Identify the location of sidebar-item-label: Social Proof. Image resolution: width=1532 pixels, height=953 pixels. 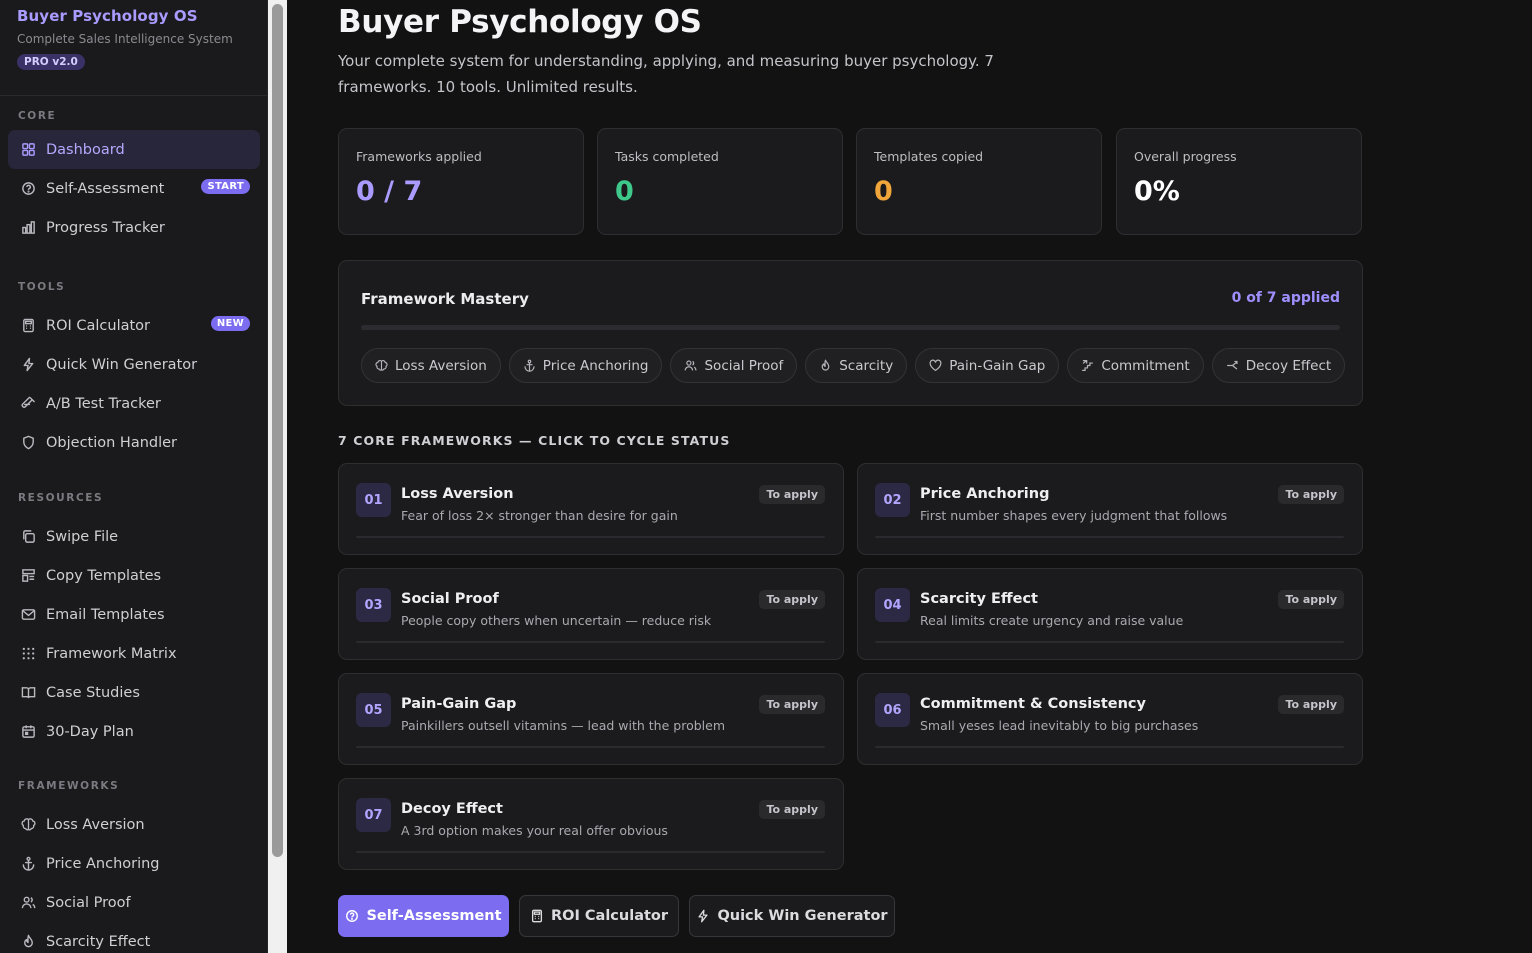
(88, 902).